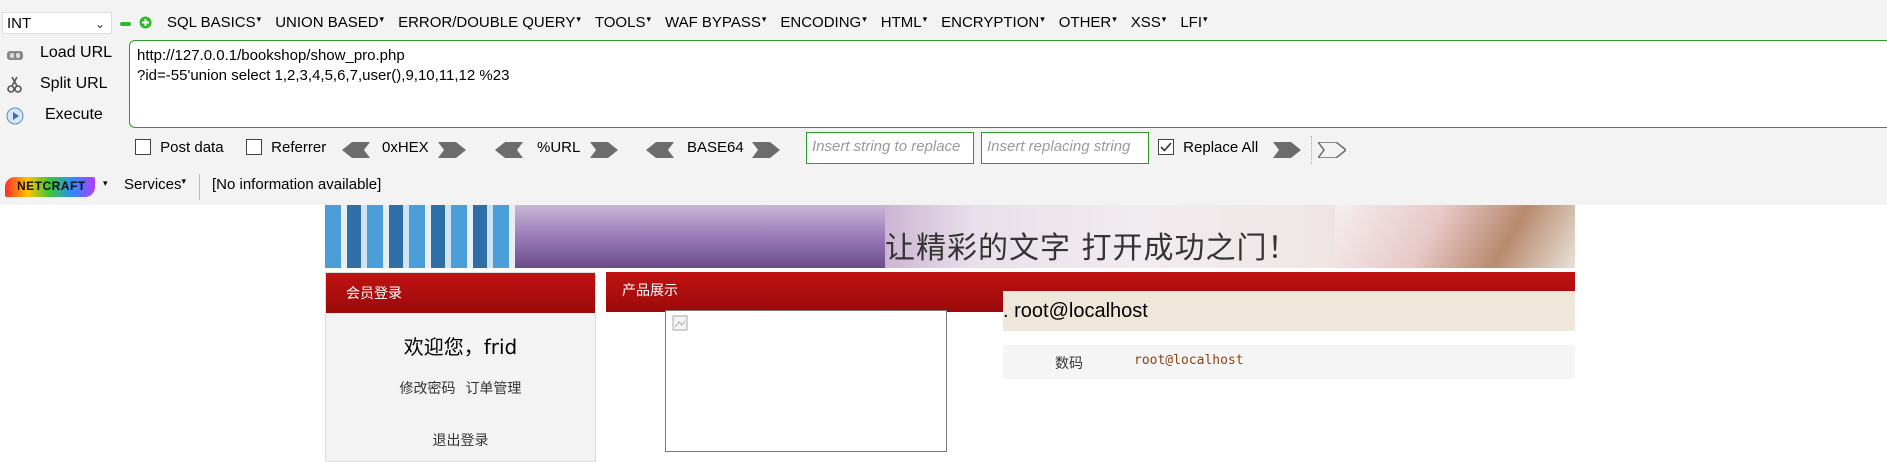 The image size is (1887, 462). What do you see at coordinates (1088, 22) in the screenshot?
I see `menu-other: OTHER▾` at bounding box center [1088, 22].